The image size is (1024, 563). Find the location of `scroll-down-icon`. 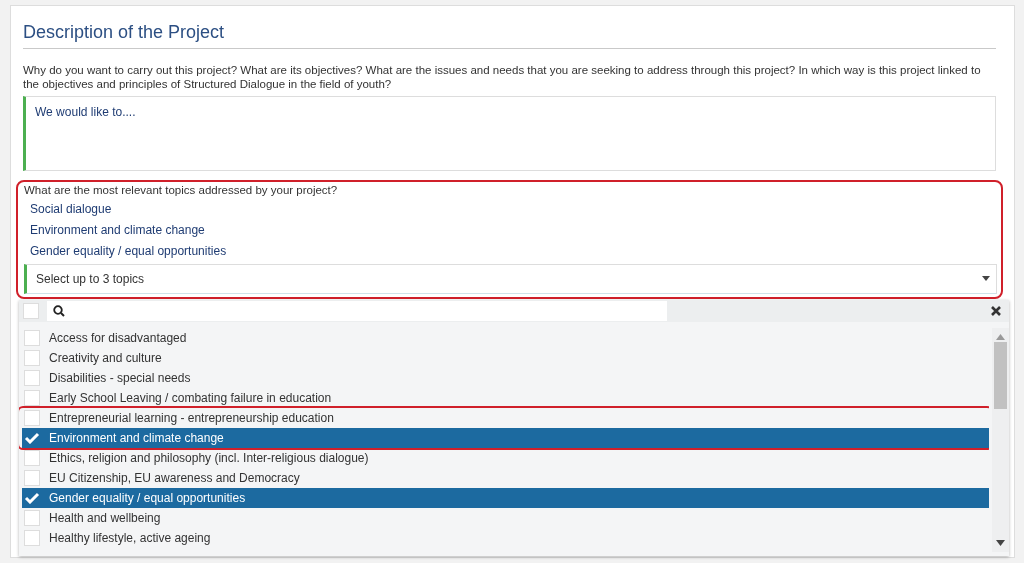

scroll-down-icon is located at coordinates (1000, 543).